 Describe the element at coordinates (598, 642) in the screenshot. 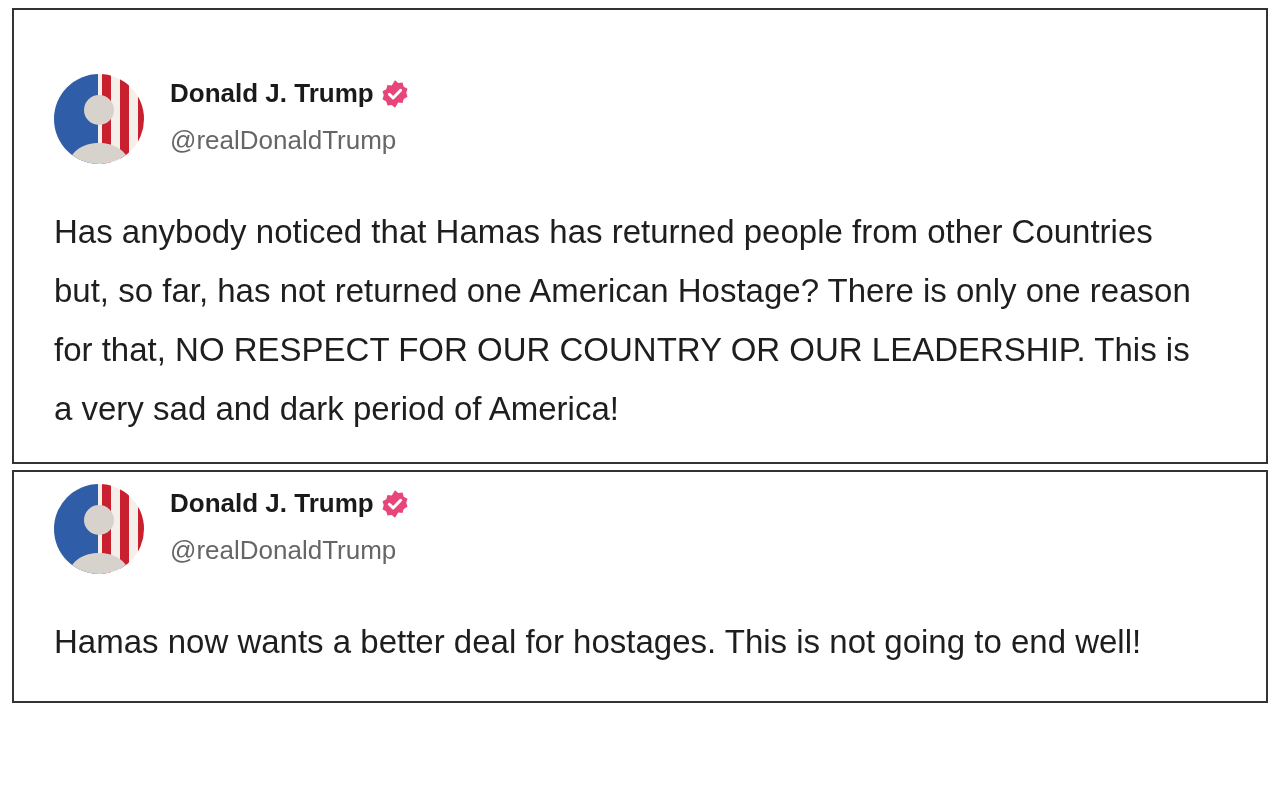

I see `post-text: Hamas now wants a better deal for hostages. This is not going to end well!` at that location.